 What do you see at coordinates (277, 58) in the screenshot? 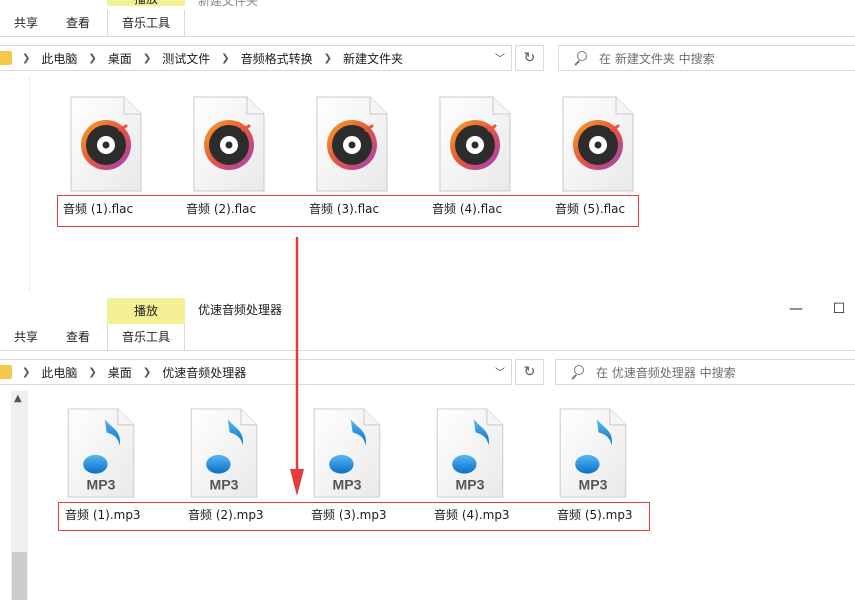
I see `breadcrumb-audio-convert: 音频格式转换` at bounding box center [277, 58].